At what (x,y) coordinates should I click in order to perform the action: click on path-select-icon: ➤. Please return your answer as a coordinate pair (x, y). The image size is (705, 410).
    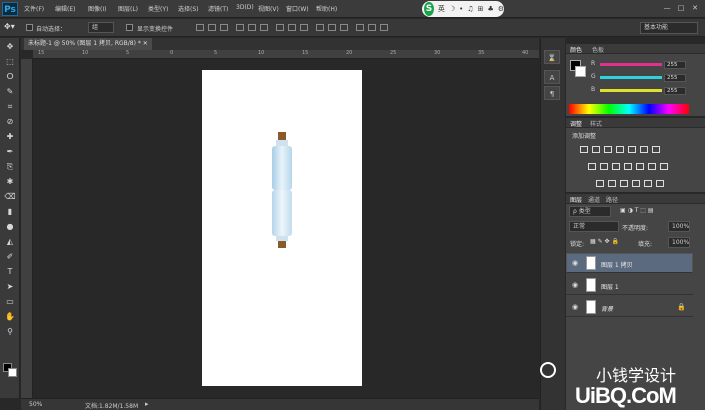
    Looking at the image, I should click on (10, 287).